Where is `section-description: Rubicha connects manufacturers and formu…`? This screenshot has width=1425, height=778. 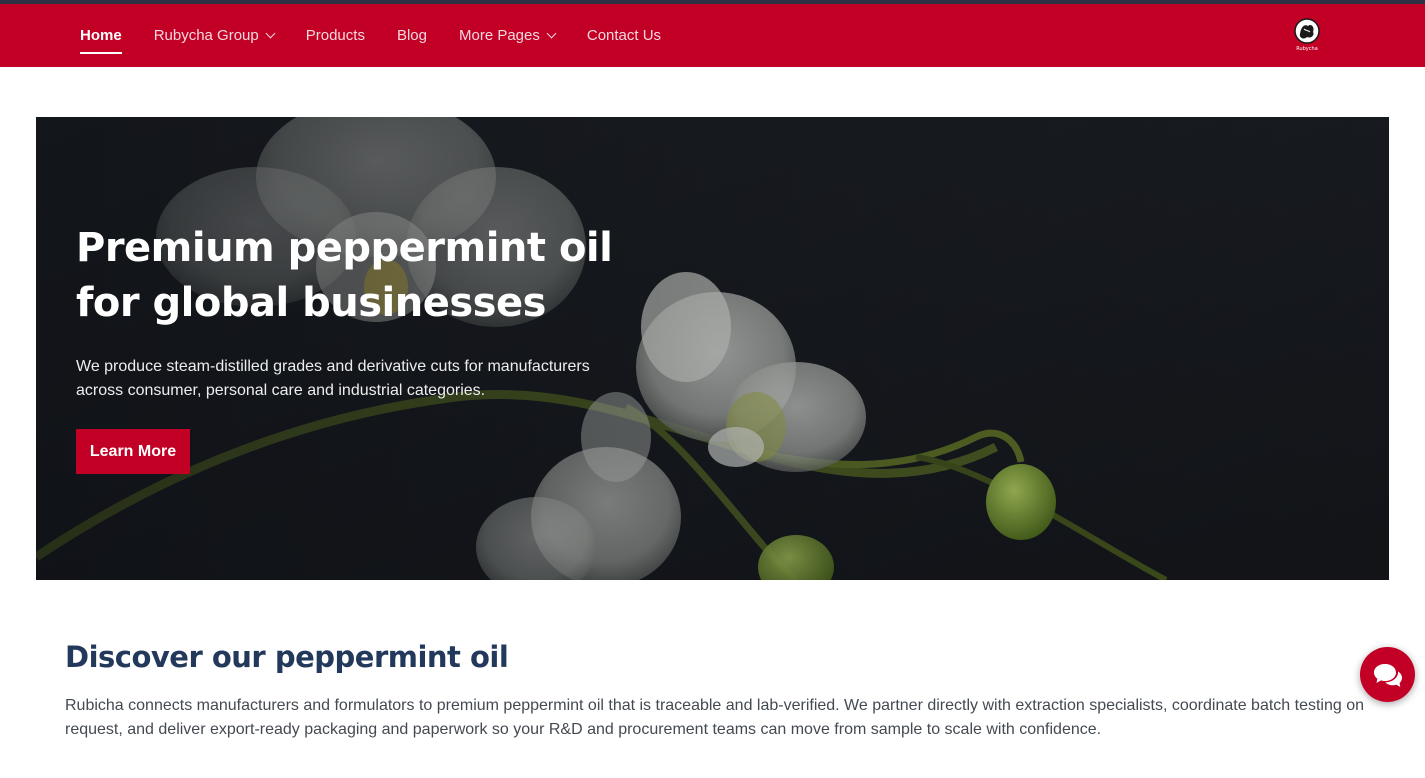
section-description: Rubicha connects manufacturers and formu… is located at coordinates (715, 717).